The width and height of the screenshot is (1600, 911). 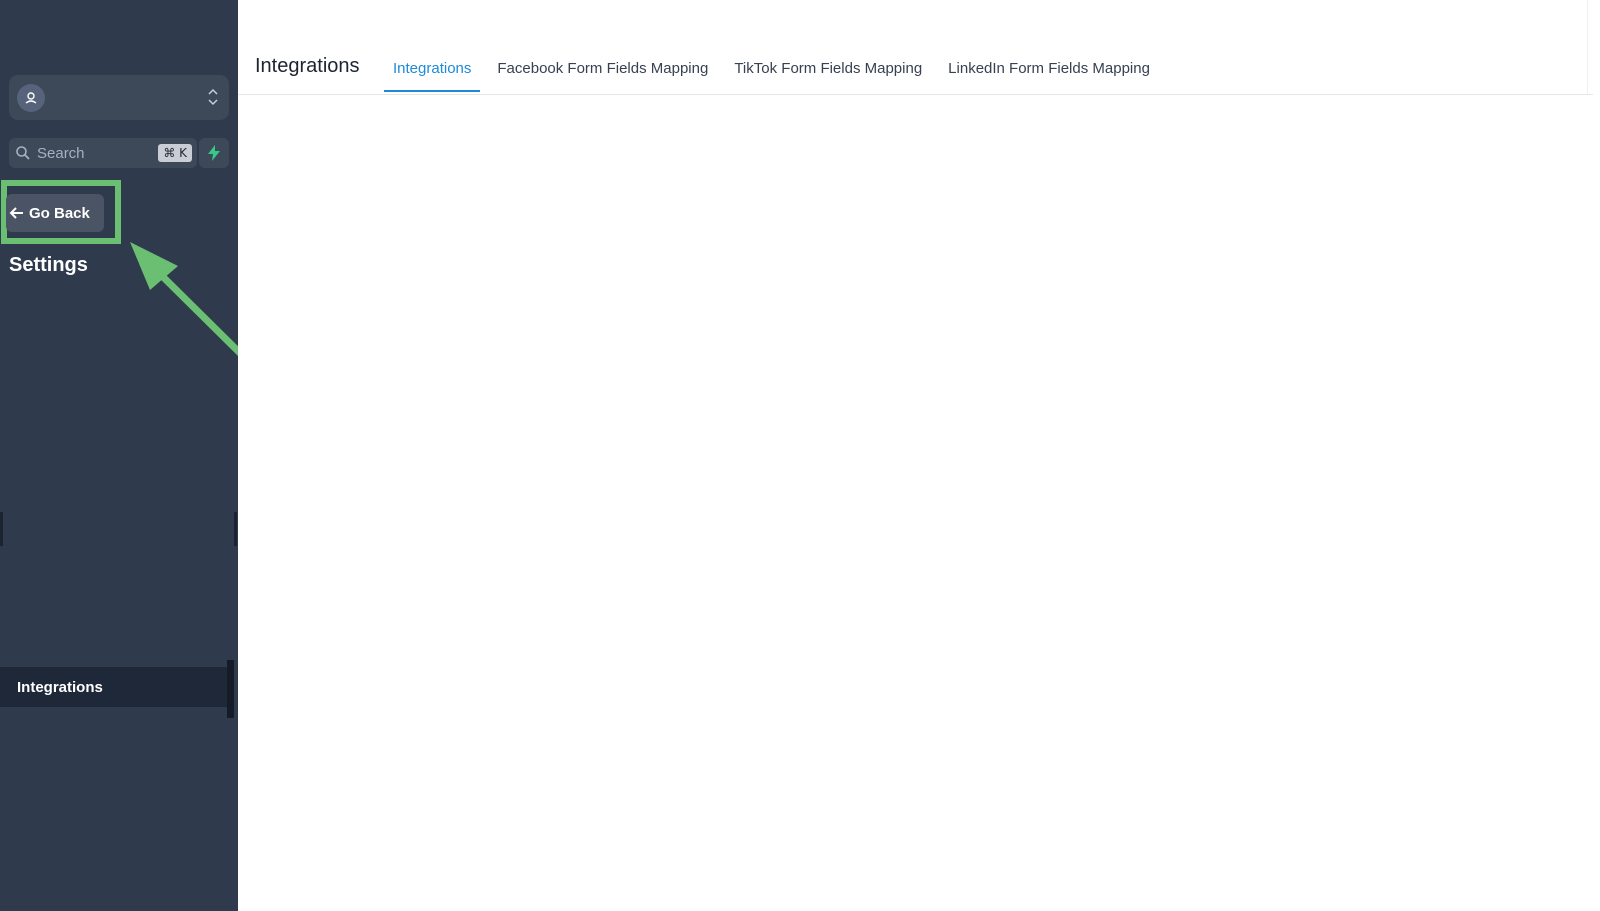 I want to click on tab-linkedin-form-fields-mapping: LinkedIn Form Fields Mapping, so click(x=1049, y=71).